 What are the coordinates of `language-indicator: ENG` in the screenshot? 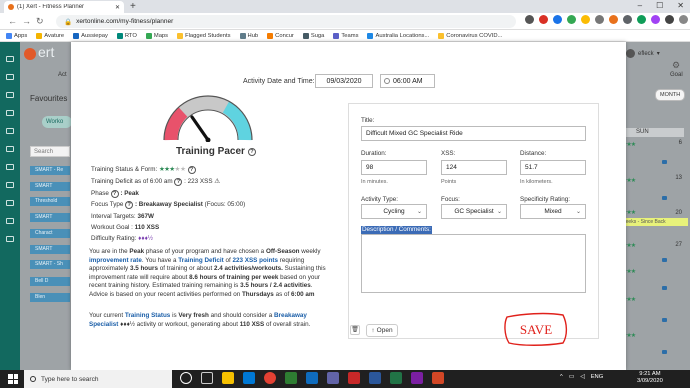 It's located at (597, 377).